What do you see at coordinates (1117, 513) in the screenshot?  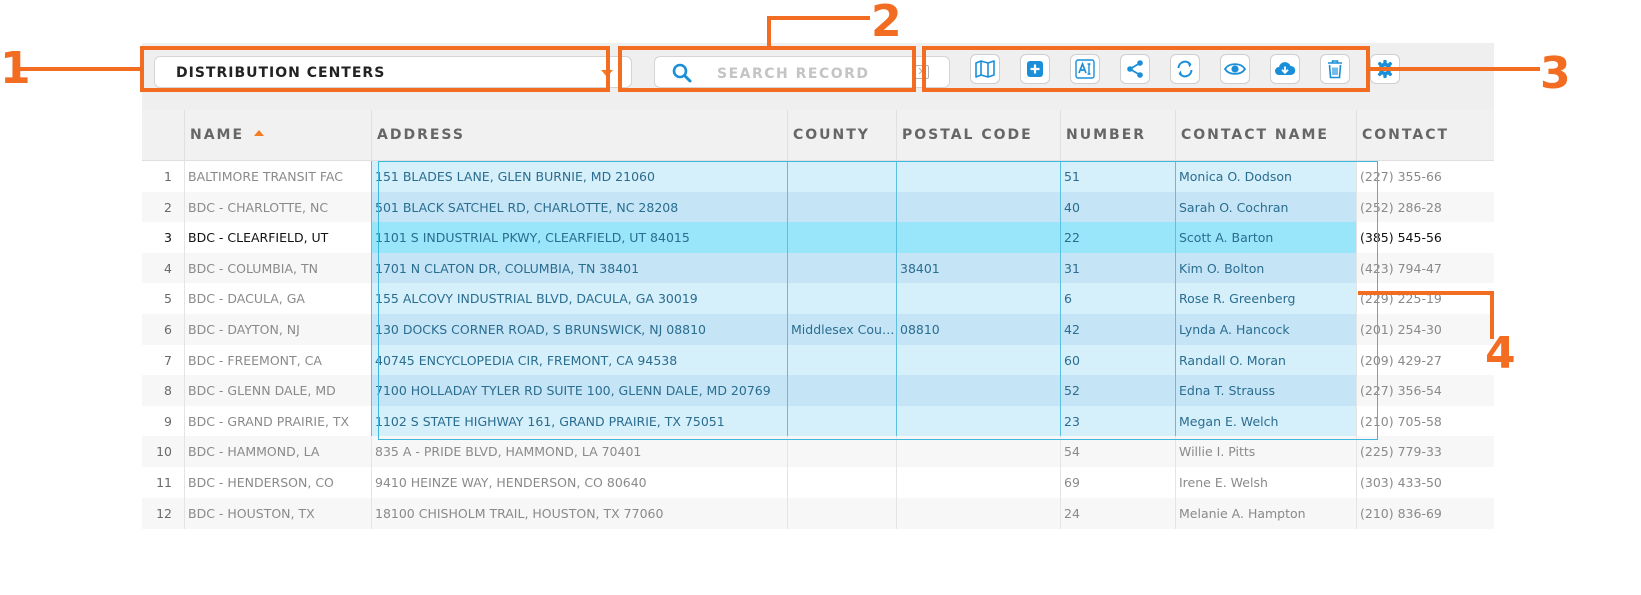 I see `cell-number: 24` at bounding box center [1117, 513].